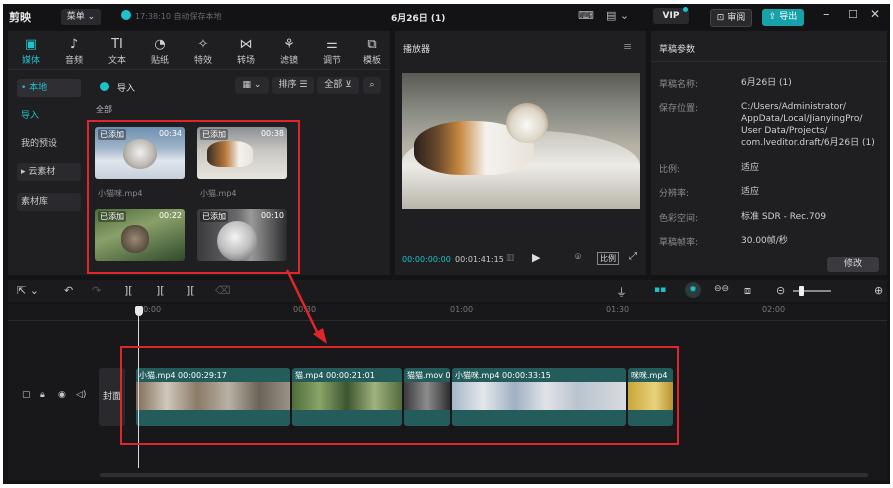  Describe the element at coordinates (801, 291) in the screenshot. I see `zoom-slider-handle` at that location.